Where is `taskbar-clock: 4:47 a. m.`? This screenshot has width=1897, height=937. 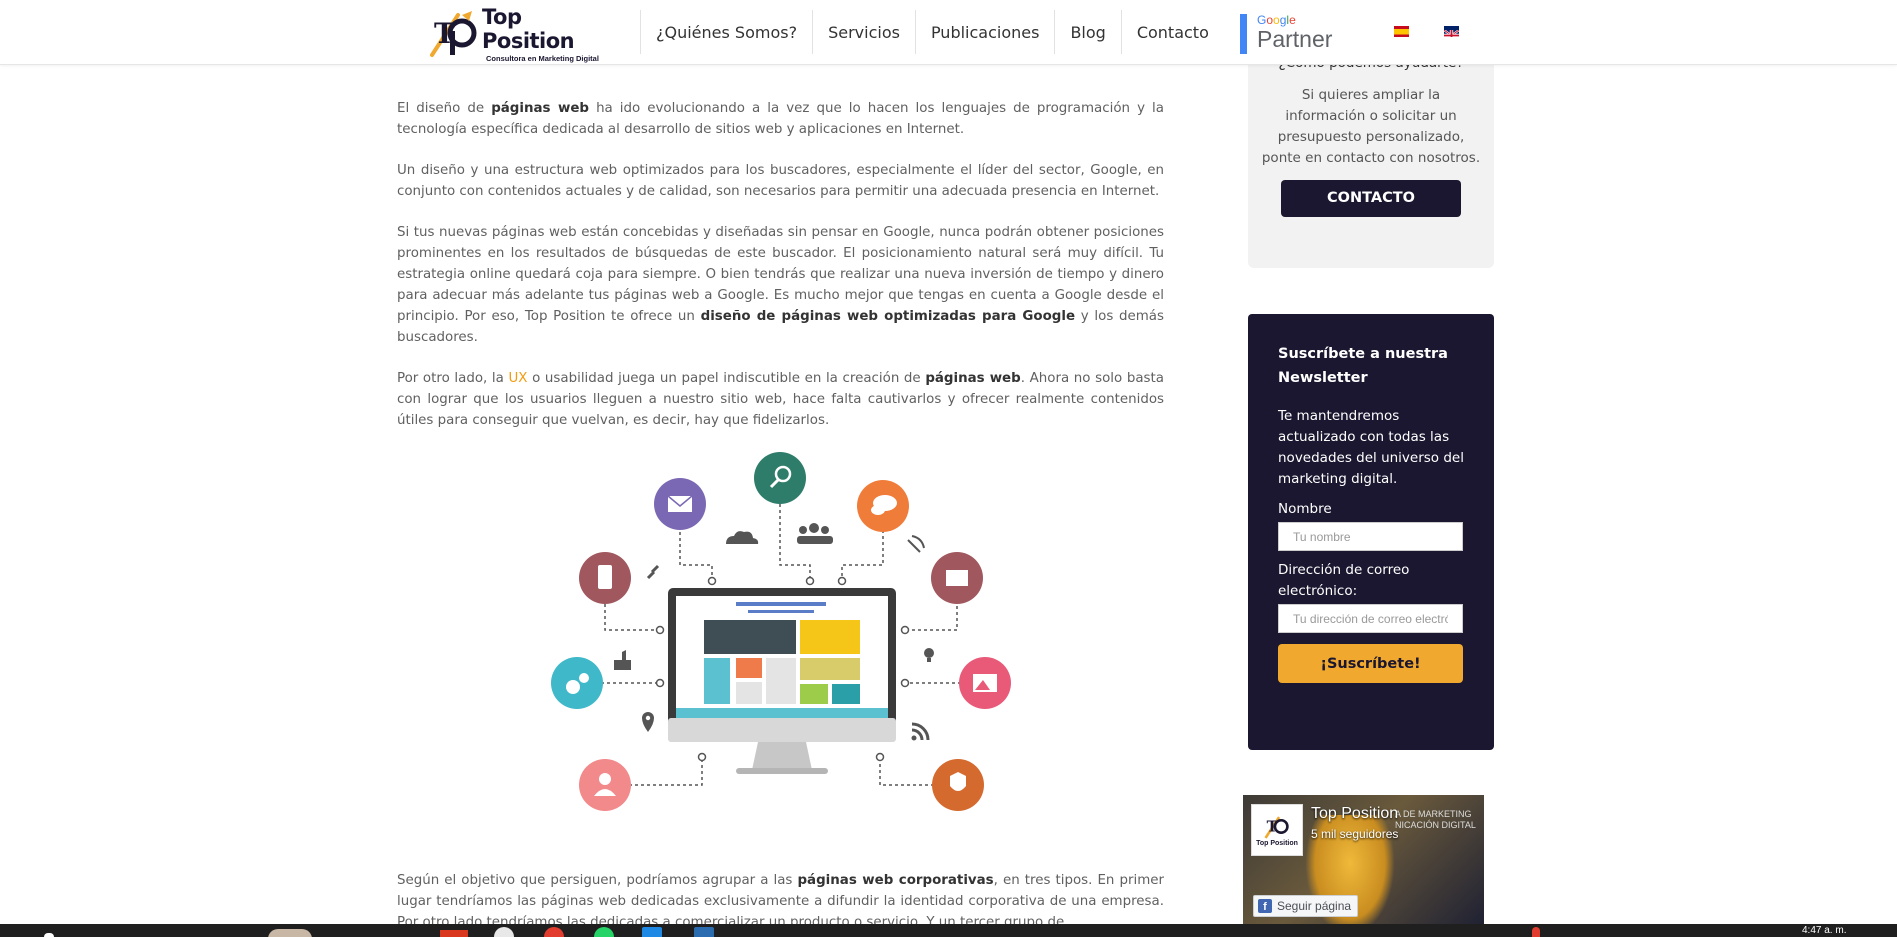 taskbar-clock: 4:47 a. m. is located at coordinates (1824, 930).